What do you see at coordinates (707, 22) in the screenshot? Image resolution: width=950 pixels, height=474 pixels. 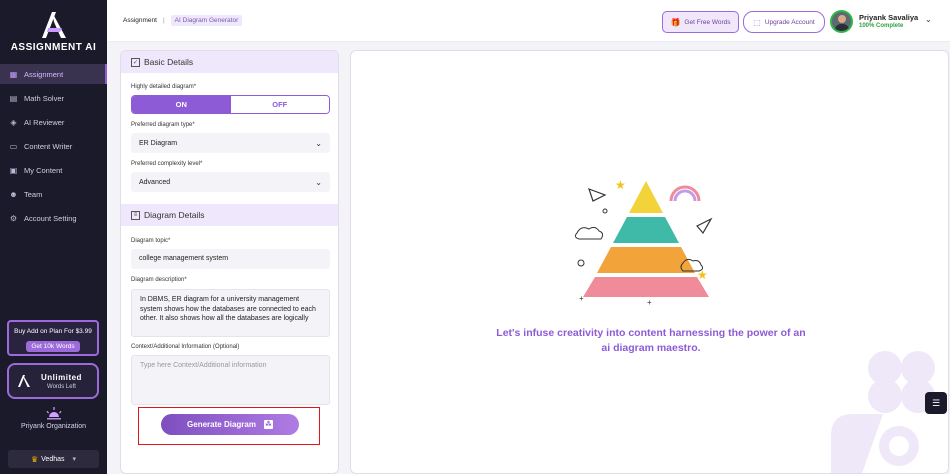 I see `get-free-words-label: Get Free Words` at bounding box center [707, 22].